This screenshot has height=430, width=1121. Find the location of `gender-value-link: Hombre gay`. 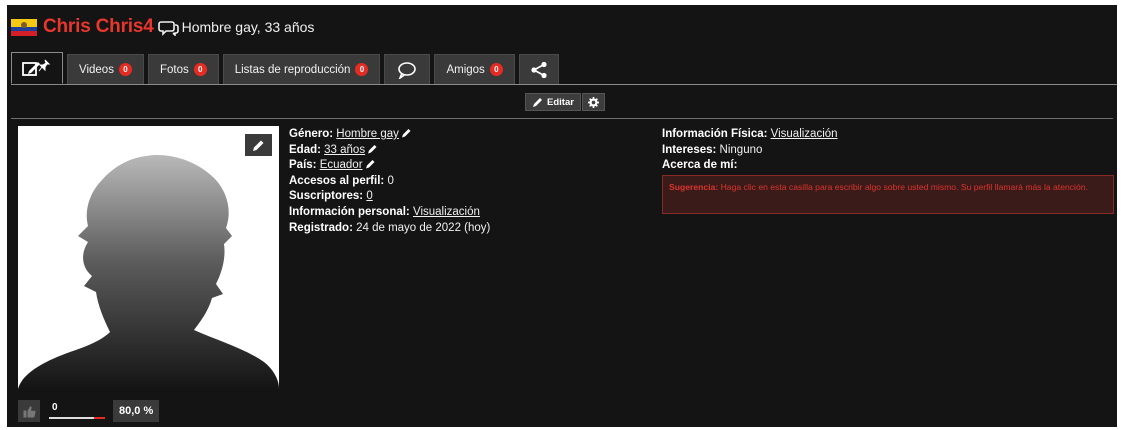

gender-value-link: Hombre gay is located at coordinates (367, 134).